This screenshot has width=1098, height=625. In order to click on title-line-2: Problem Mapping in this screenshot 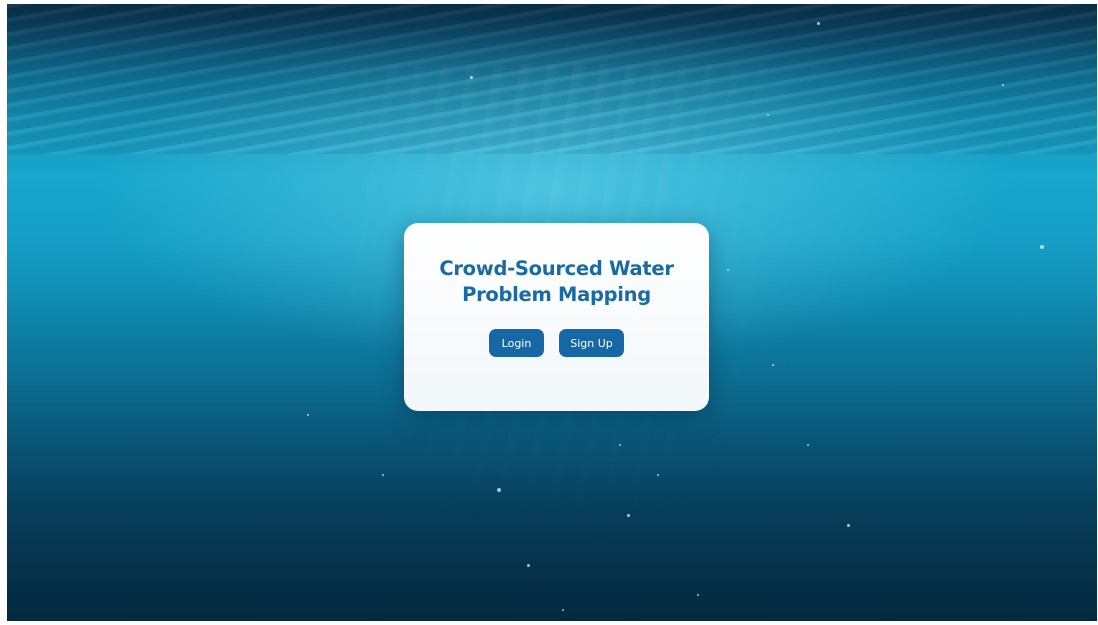, I will do `click(556, 294)`.